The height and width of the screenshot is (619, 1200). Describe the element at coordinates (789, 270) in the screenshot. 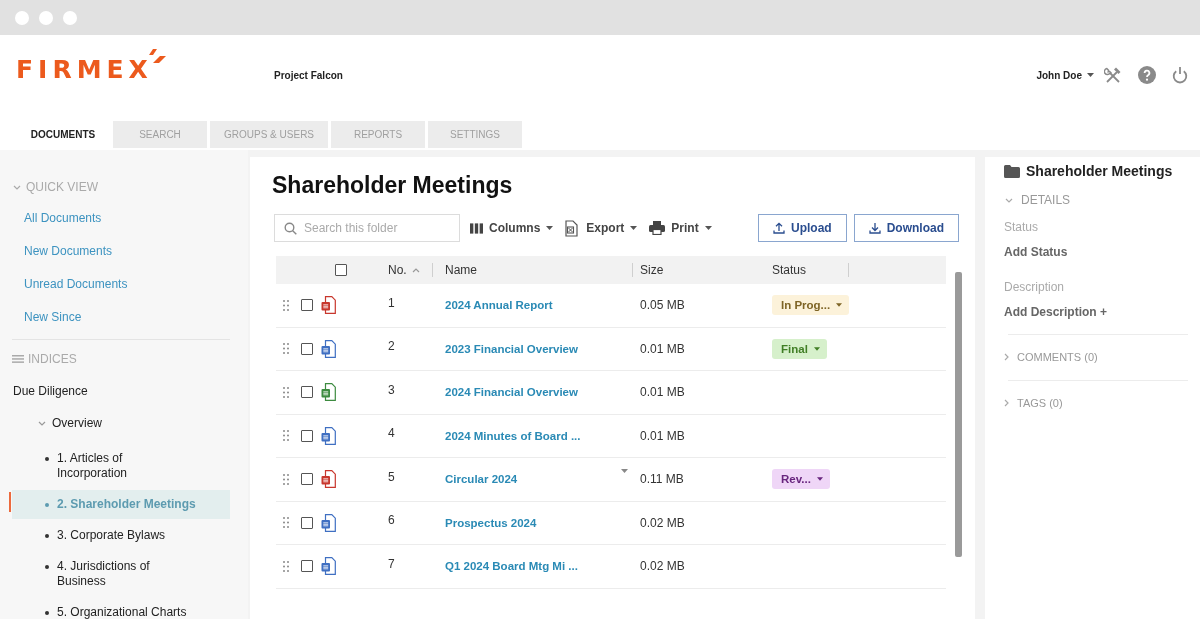

I see `column-header: Status` at that location.